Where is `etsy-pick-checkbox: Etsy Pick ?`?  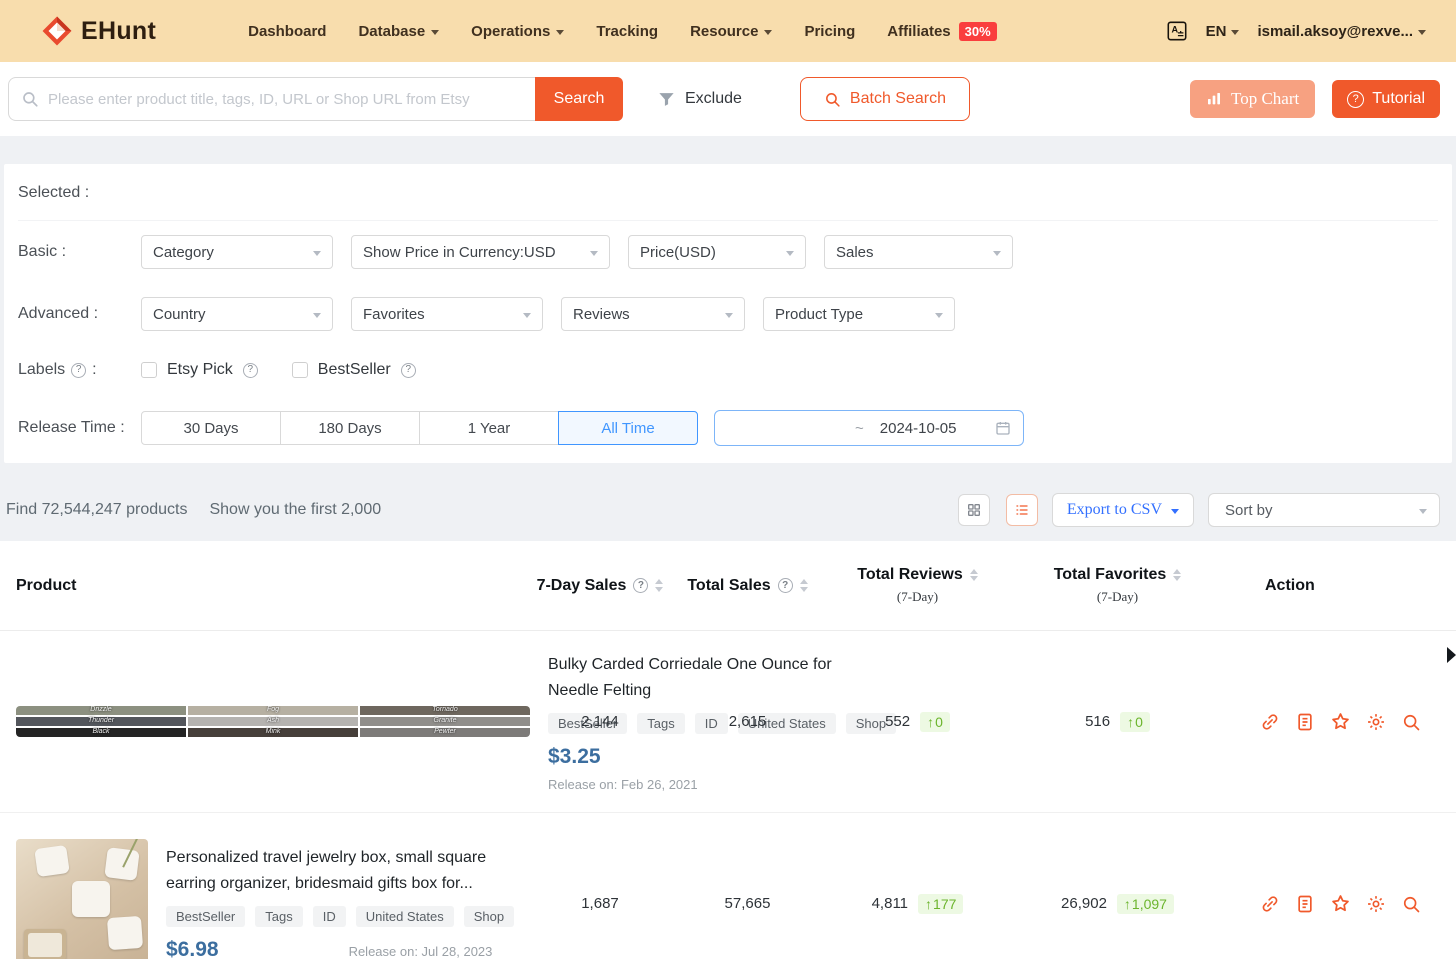 etsy-pick-checkbox: Etsy Pick ? is located at coordinates (199, 370).